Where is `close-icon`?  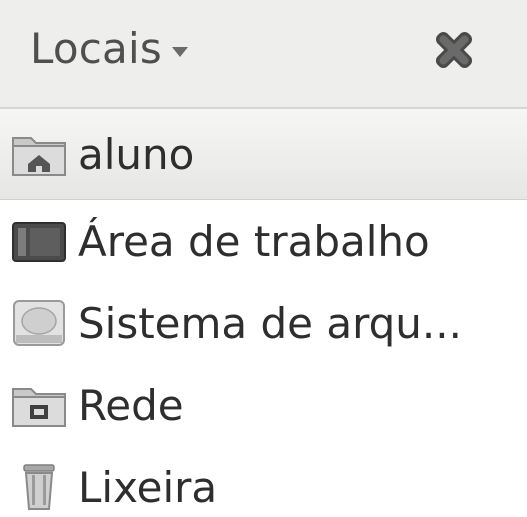 close-icon is located at coordinates (454, 50).